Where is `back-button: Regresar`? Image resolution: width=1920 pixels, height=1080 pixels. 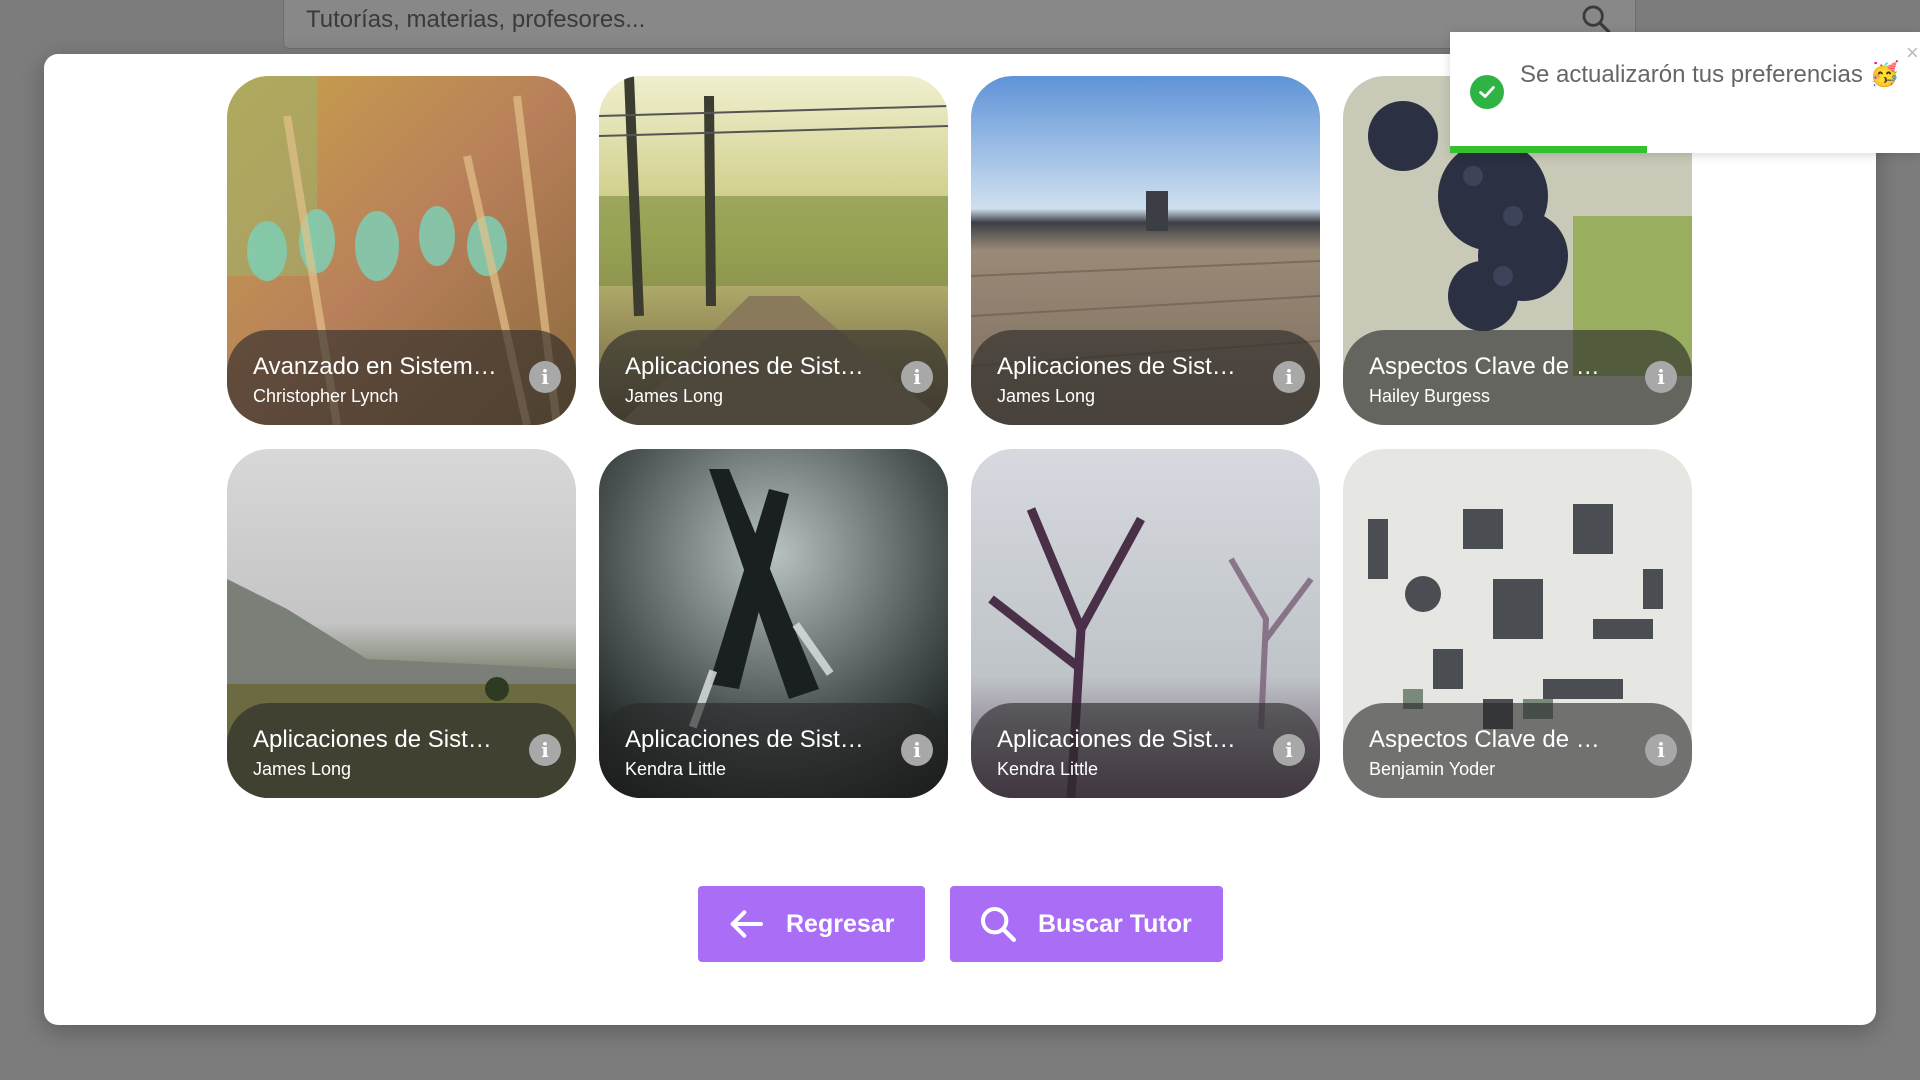
back-button: Regresar is located at coordinates (811, 924).